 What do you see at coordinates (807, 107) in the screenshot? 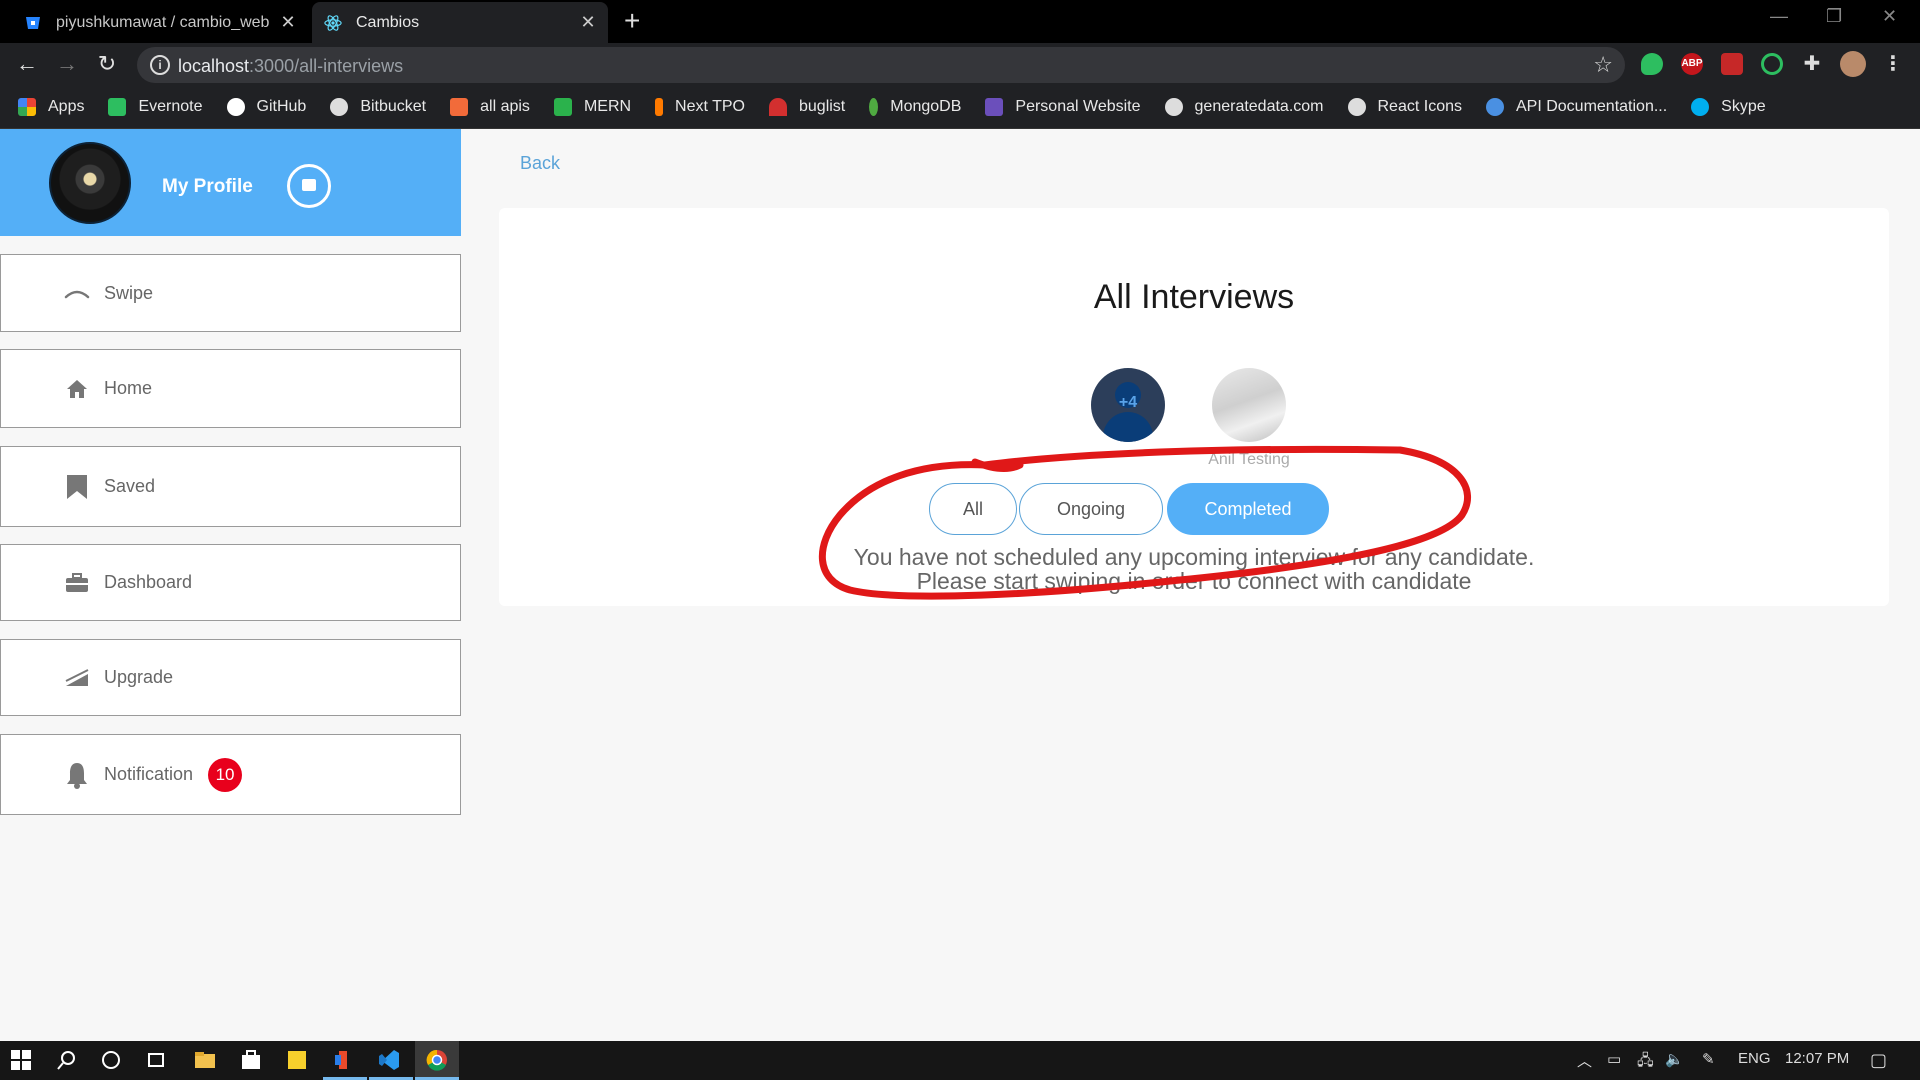
I see `bookmark-buglist: buglist` at bounding box center [807, 107].